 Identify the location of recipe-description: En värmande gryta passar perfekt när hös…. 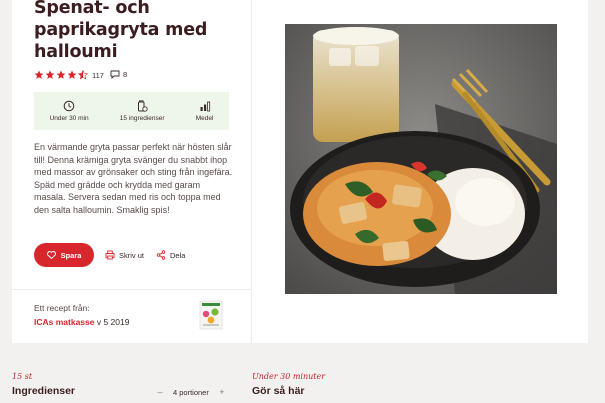
(133, 178).